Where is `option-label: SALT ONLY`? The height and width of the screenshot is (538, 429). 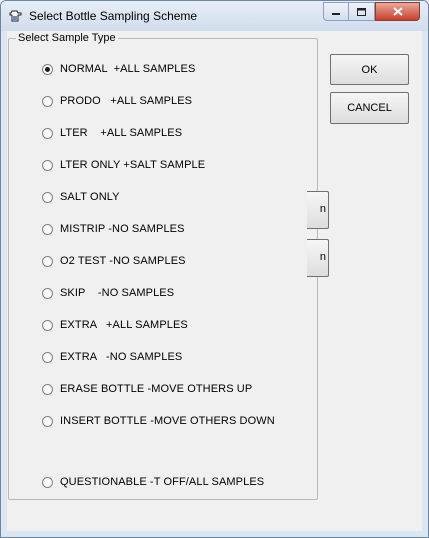
option-label: SALT ONLY is located at coordinates (90, 197).